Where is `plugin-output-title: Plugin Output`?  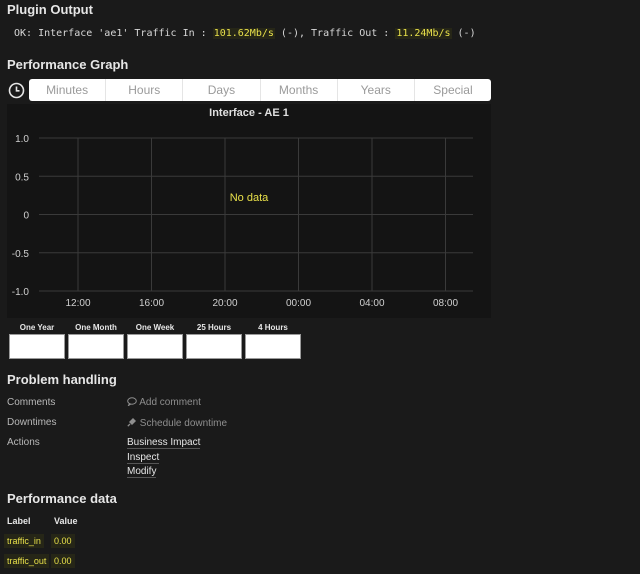
plugin-output-title: Plugin Output is located at coordinates (50, 9).